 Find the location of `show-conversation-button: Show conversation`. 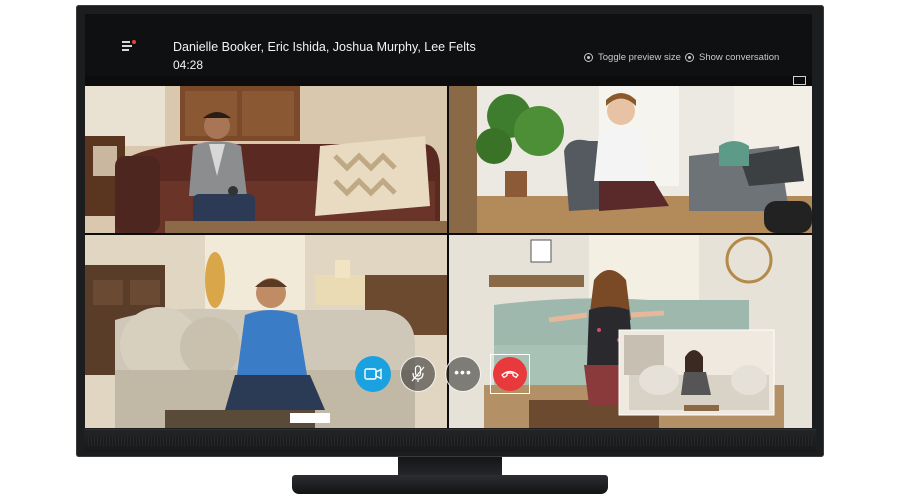

show-conversation-button: Show conversation is located at coordinates (732, 57).